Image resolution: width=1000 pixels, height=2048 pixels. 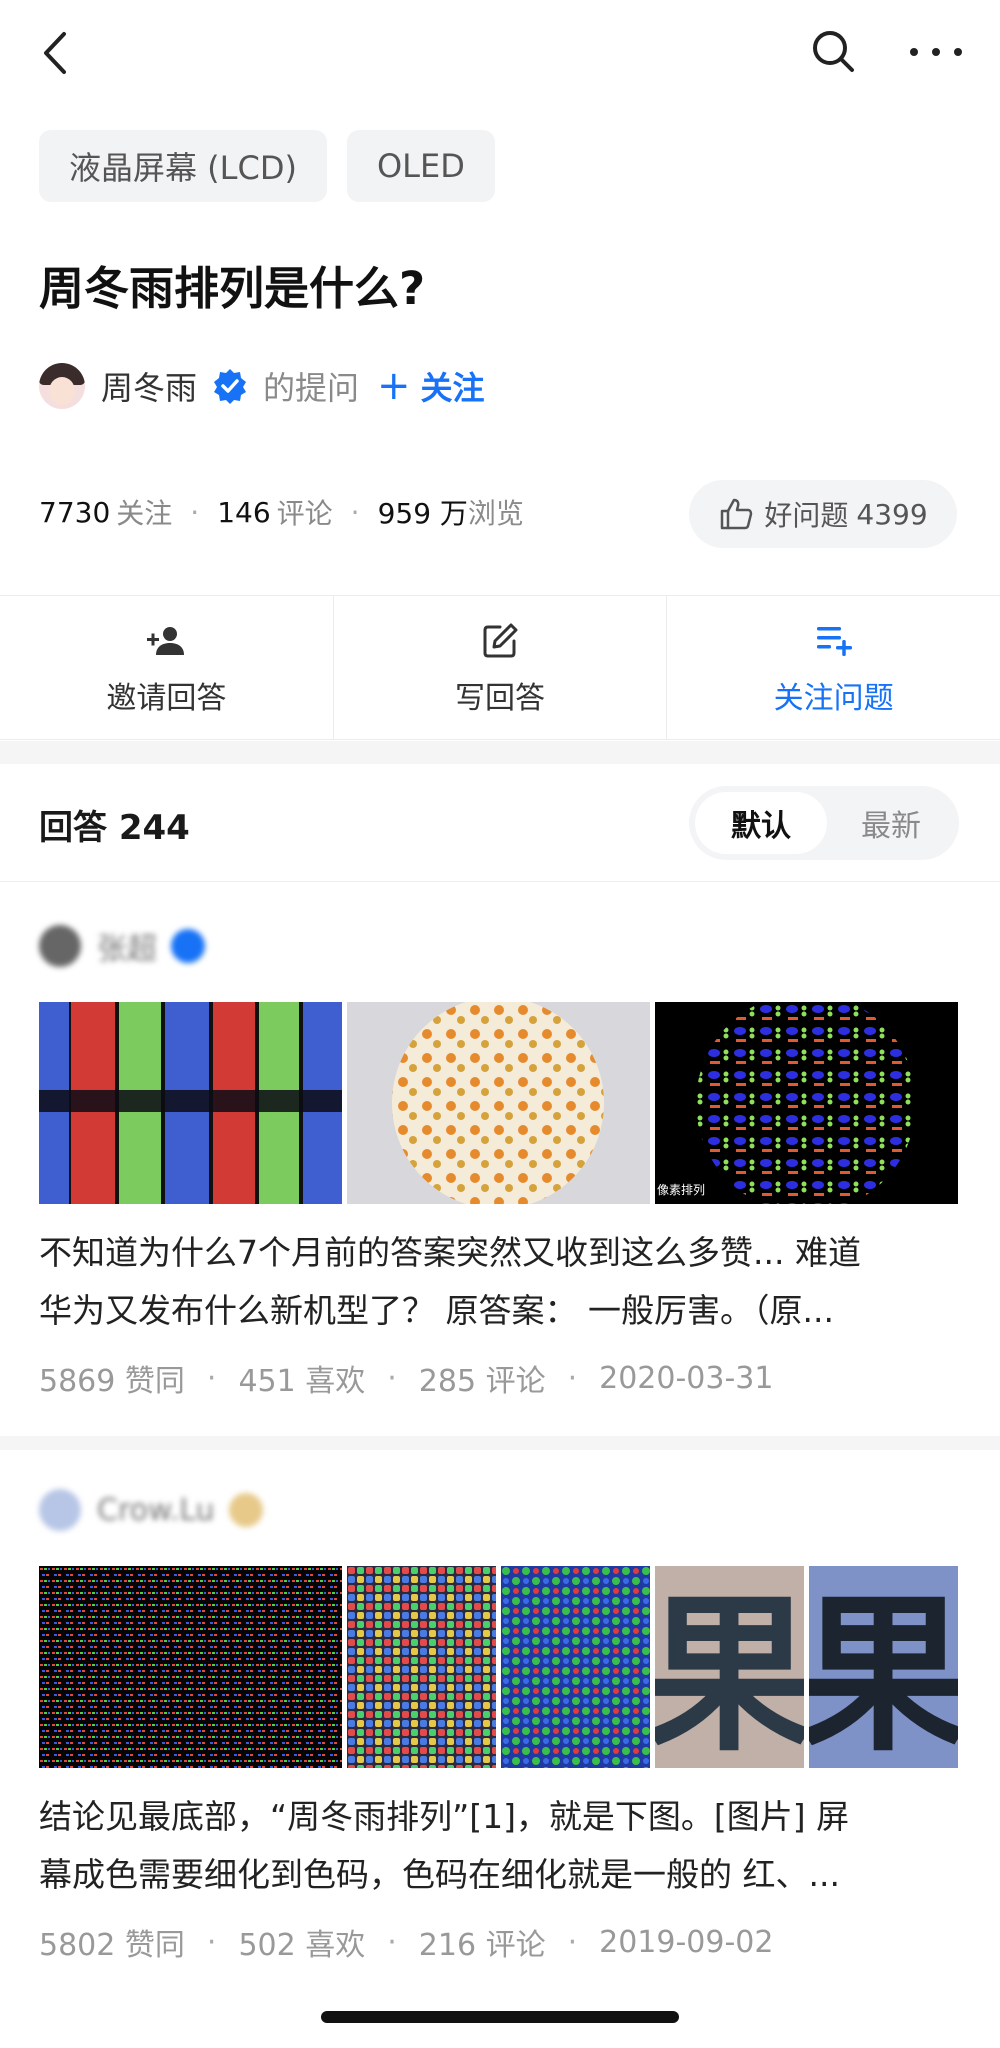 What do you see at coordinates (833, 698) in the screenshot?
I see `follow-question-label: 关注问题` at bounding box center [833, 698].